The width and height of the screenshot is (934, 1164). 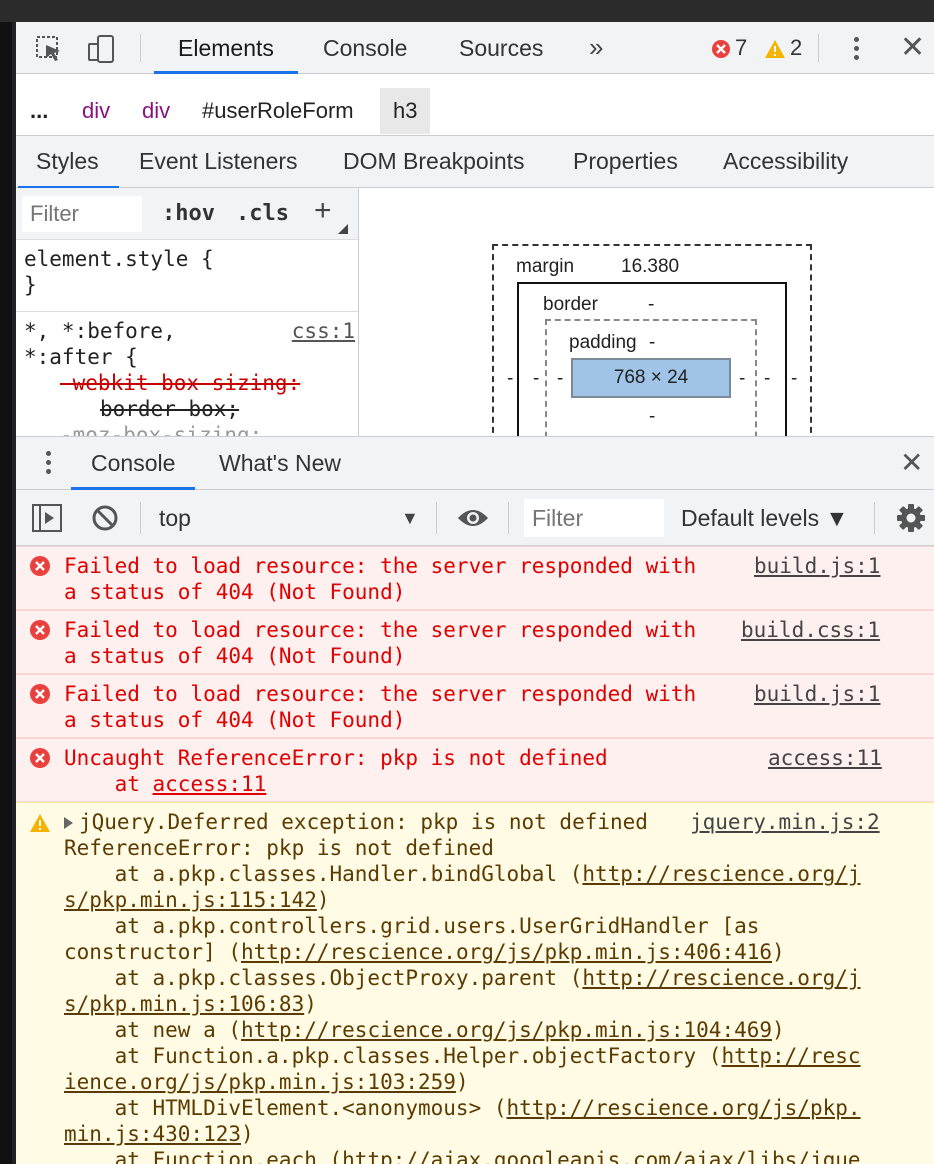 What do you see at coordinates (48, 464) in the screenshot?
I see `drawer-menu-icon` at bounding box center [48, 464].